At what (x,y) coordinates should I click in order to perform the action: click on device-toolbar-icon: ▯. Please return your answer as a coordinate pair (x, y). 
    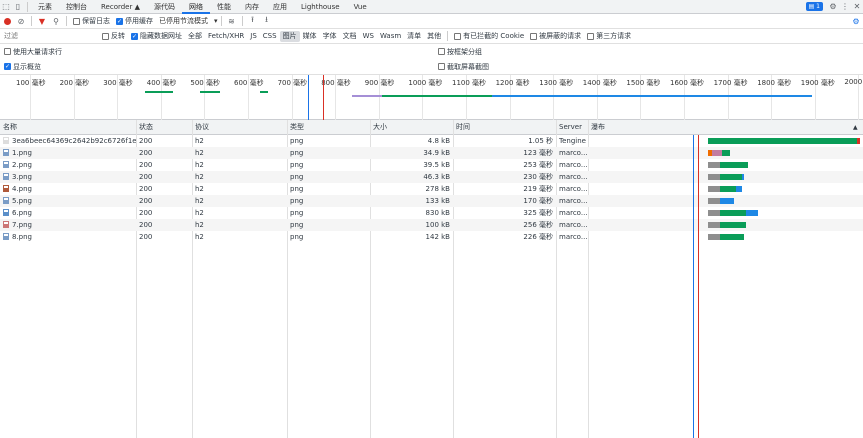
    Looking at the image, I should click on (18, 7).